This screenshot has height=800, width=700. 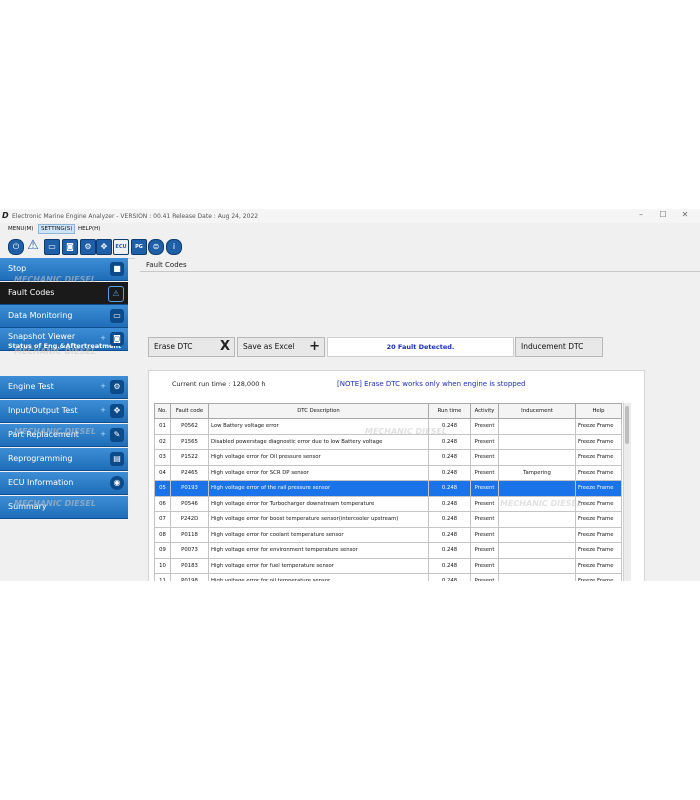 I want to click on sidebar-item-label: Input/Output Test, so click(x=43, y=410).